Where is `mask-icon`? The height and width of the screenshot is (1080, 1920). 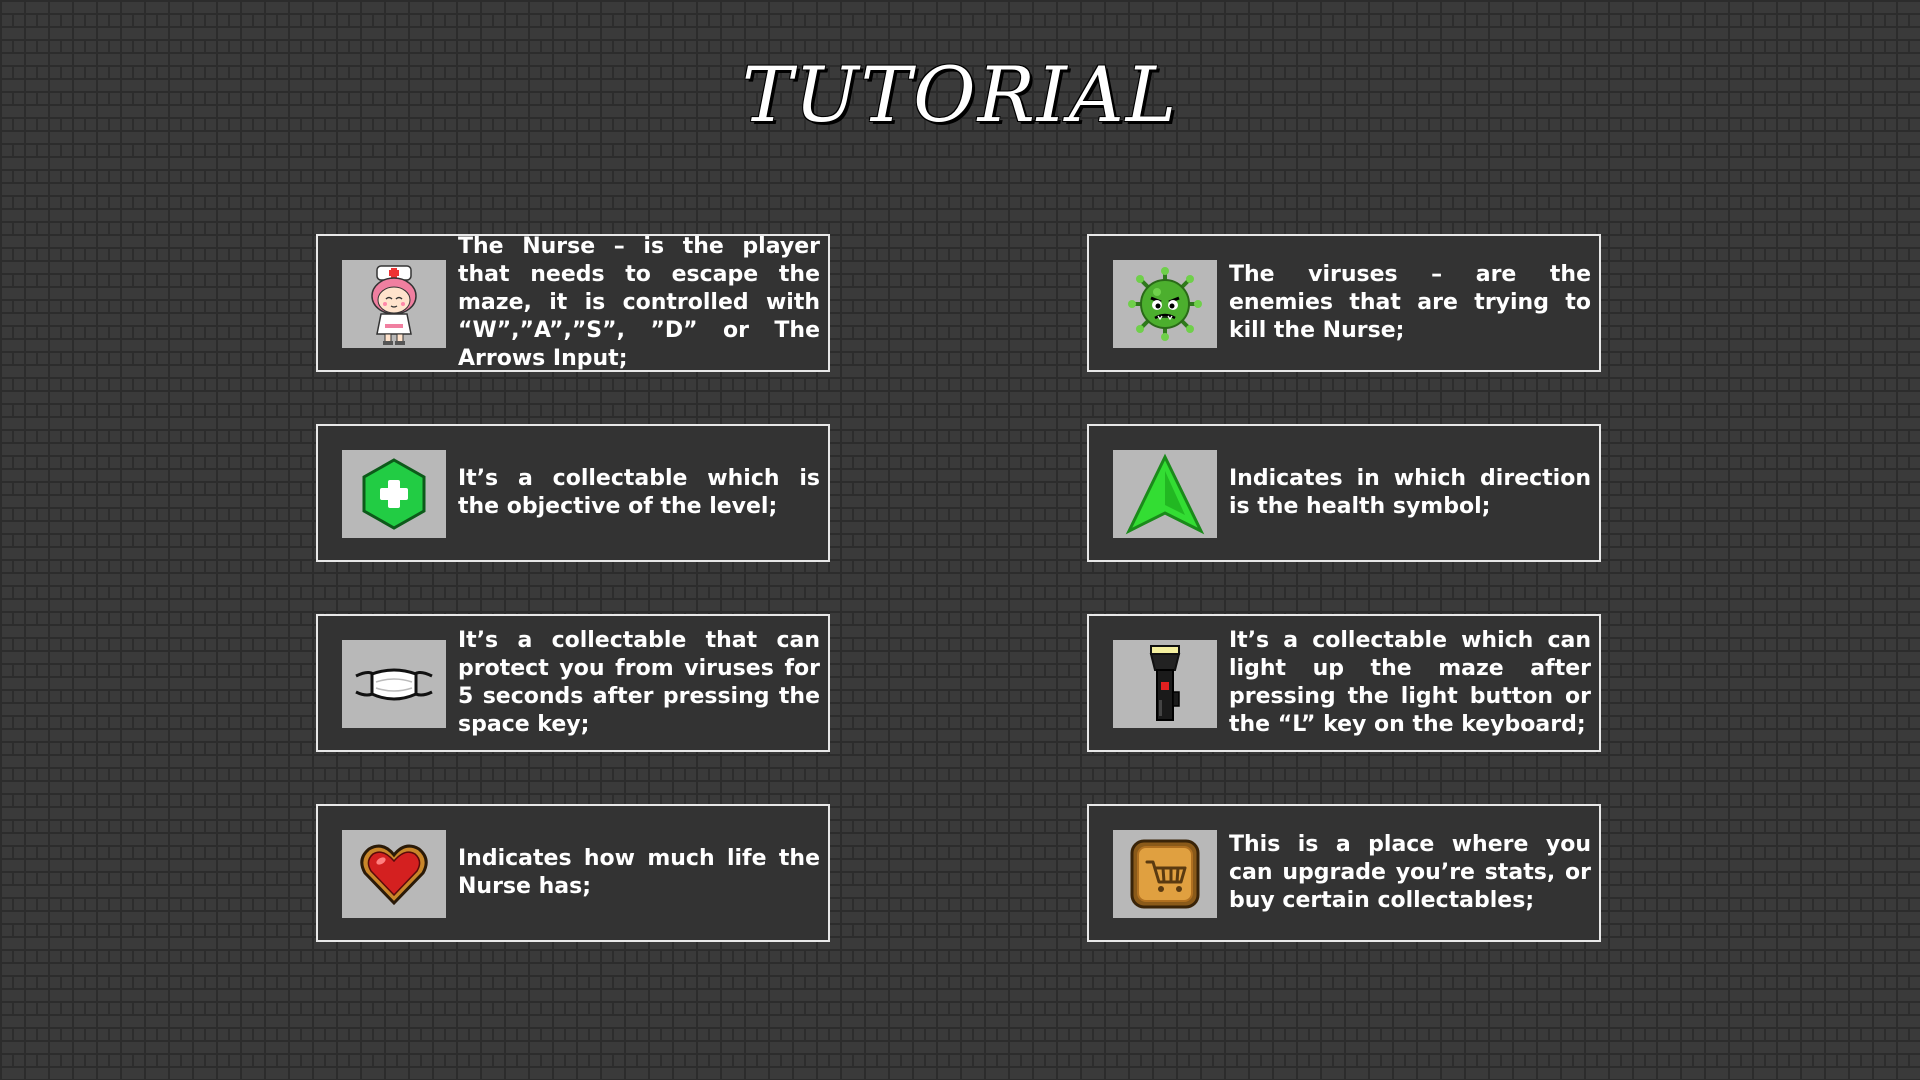 mask-icon is located at coordinates (394, 684).